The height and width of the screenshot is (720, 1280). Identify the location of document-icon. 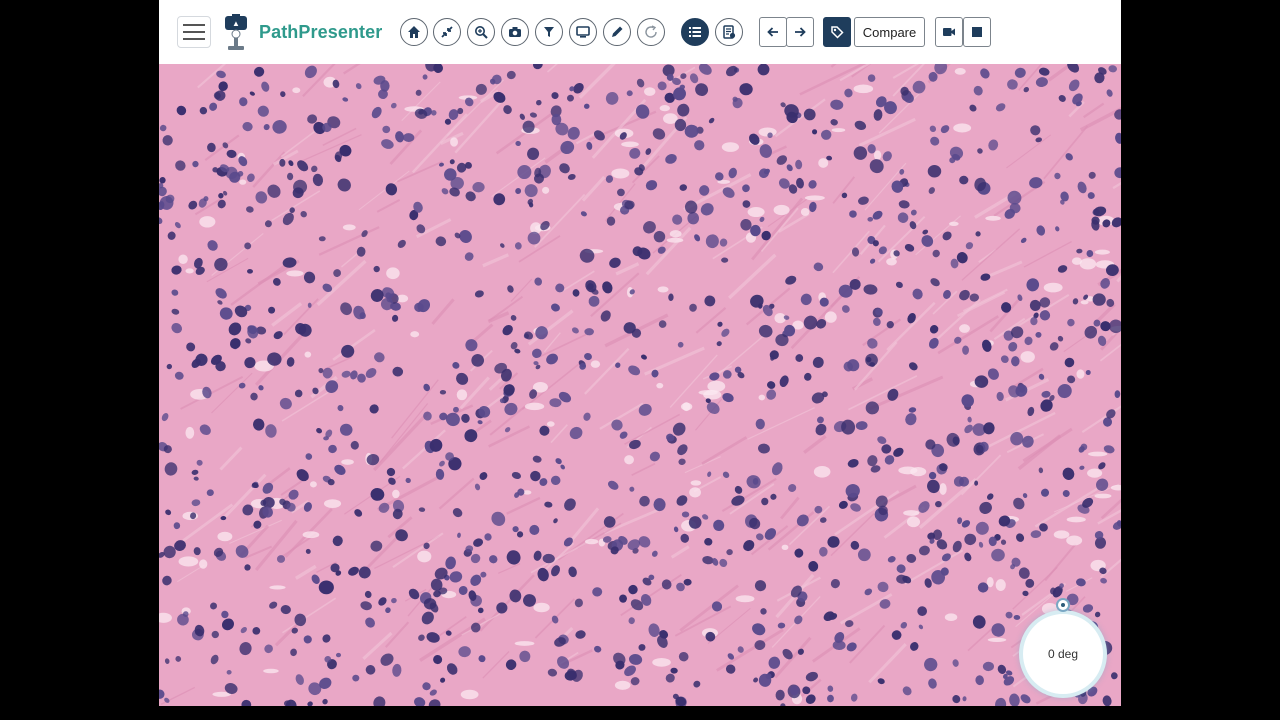
(729, 32).